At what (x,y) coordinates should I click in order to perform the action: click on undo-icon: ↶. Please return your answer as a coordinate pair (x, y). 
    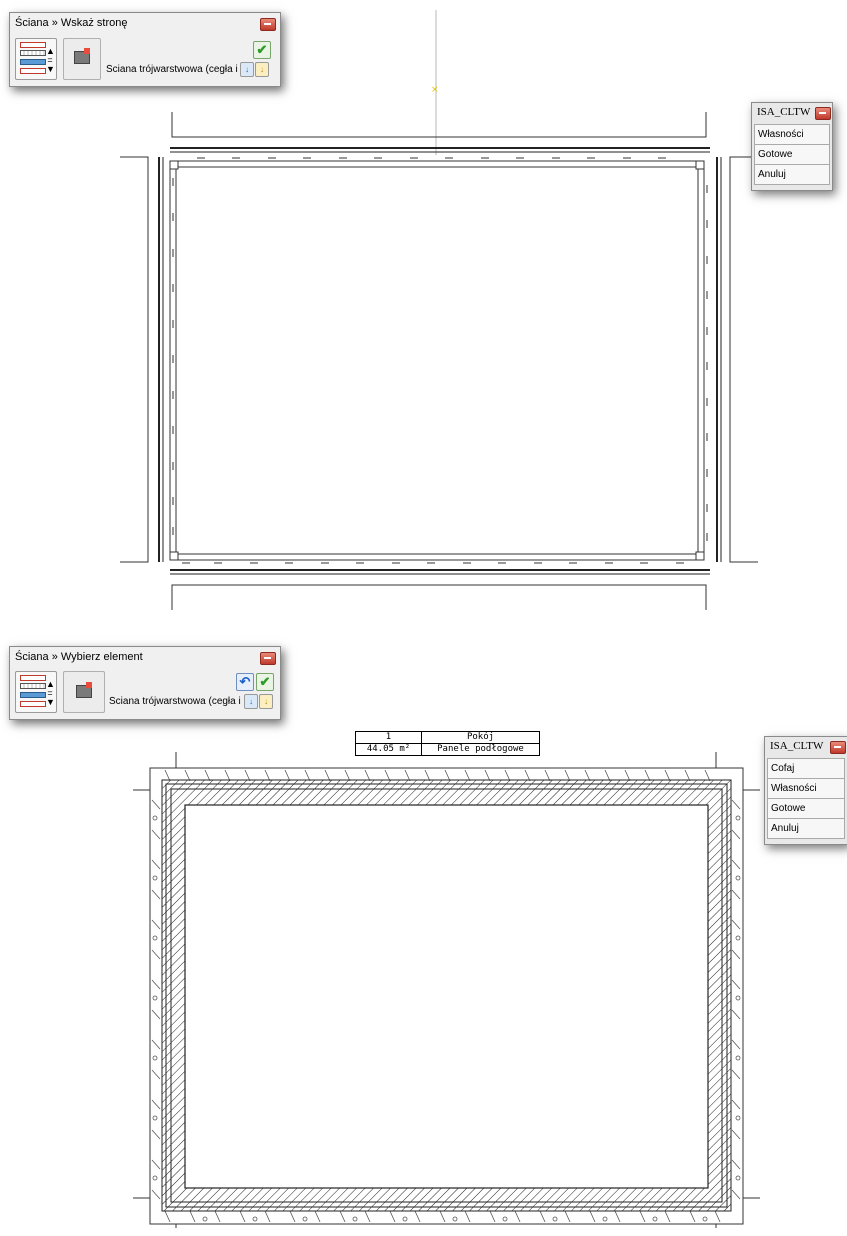
    Looking at the image, I should click on (245, 682).